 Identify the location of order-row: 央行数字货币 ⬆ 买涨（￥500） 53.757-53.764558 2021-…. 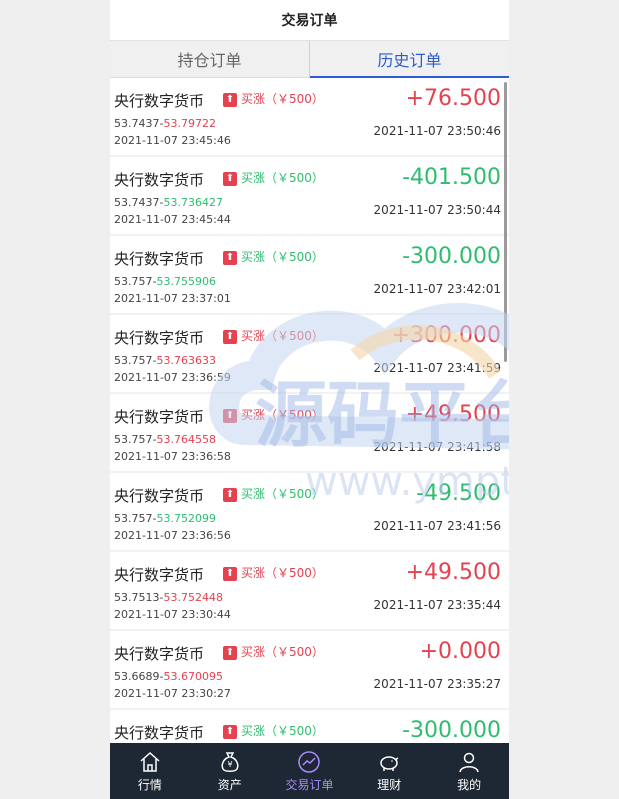
(309, 432).